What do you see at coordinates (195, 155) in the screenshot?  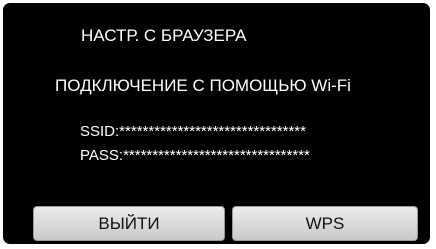 I see `pass-text: PASS:********************************` at bounding box center [195, 155].